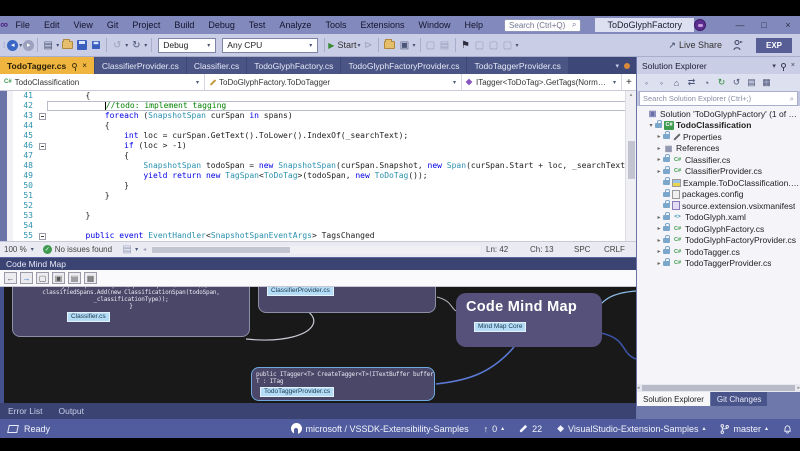 This screenshot has width=800, height=451. What do you see at coordinates (718, 263) in the screenshot?
I see `tree-item-todotaggerprovider-cs: ▸ C# TodoTaggerProvider.cs` at bounding box center [718, 263].